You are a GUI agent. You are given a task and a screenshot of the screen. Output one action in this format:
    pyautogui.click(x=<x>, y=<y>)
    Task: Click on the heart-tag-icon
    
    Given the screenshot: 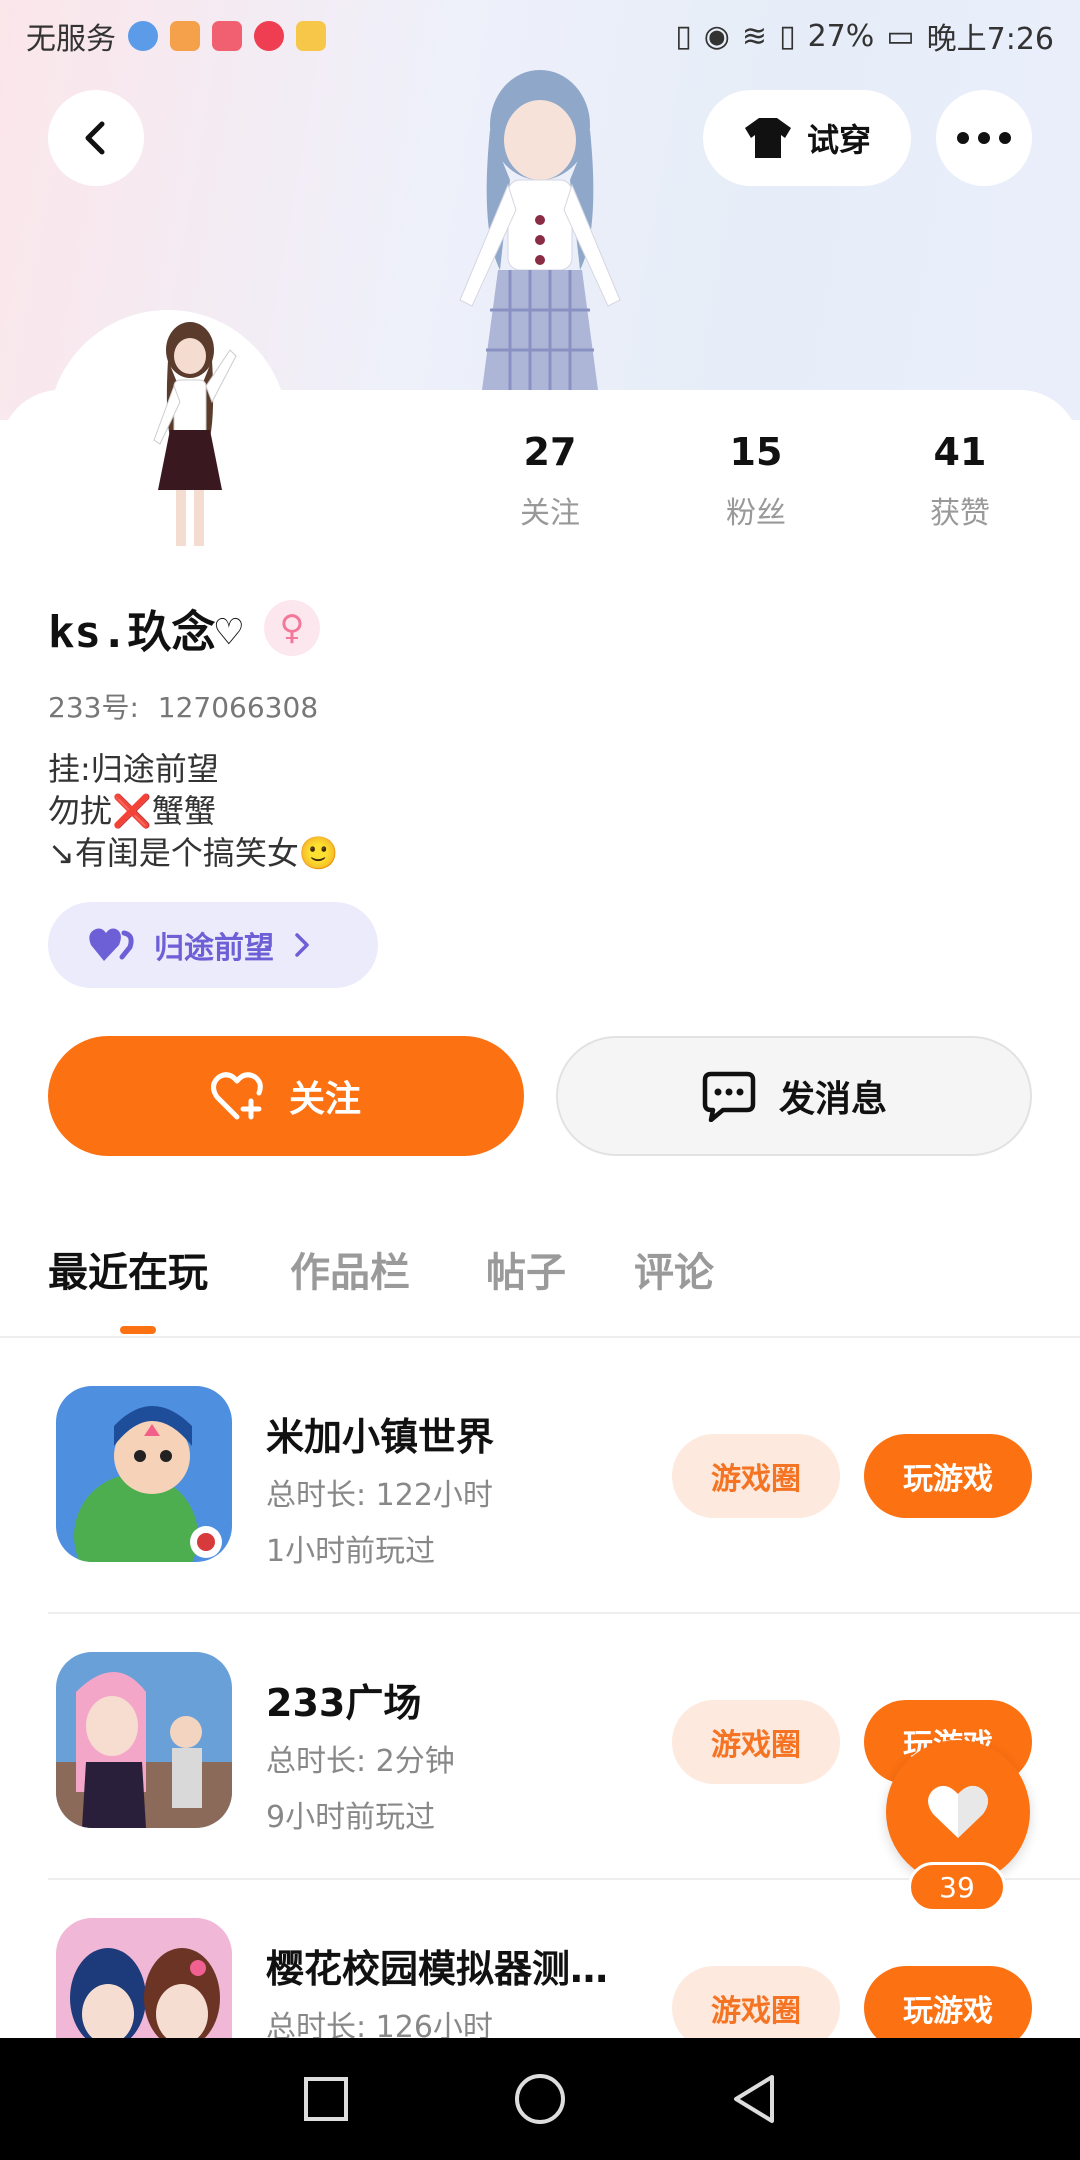 What is the action you would take?
    pyautogui.click(x=111, y=944)
    